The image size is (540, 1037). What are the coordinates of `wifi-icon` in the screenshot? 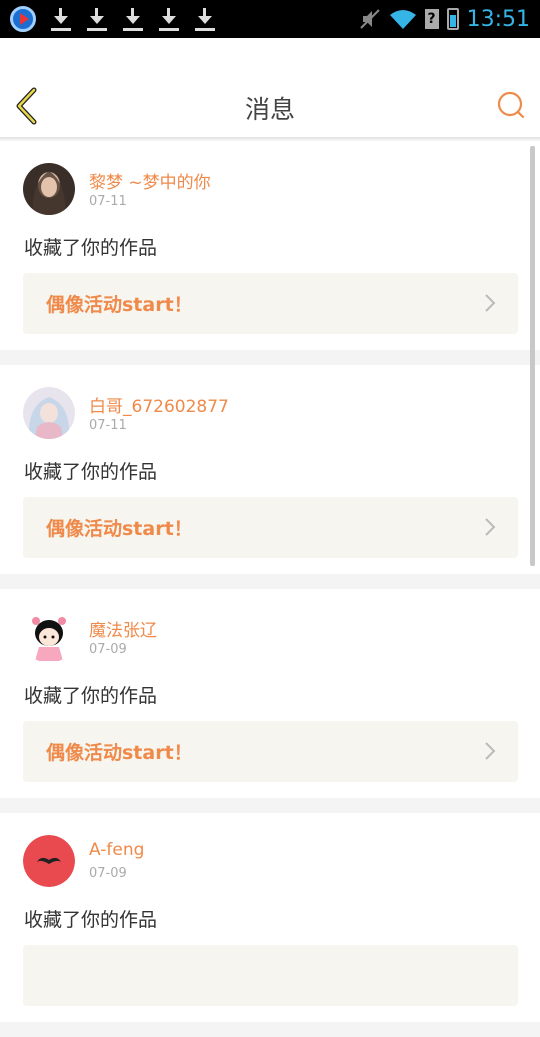 It's located at (402, 19).